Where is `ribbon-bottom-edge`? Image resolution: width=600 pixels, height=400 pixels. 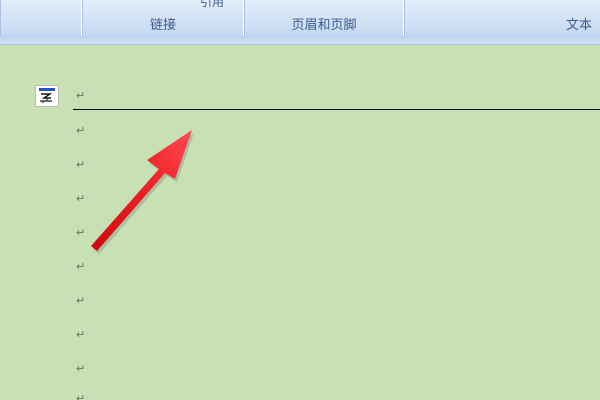 ribbon-bottom-edge is located at coordinates (300, 40).